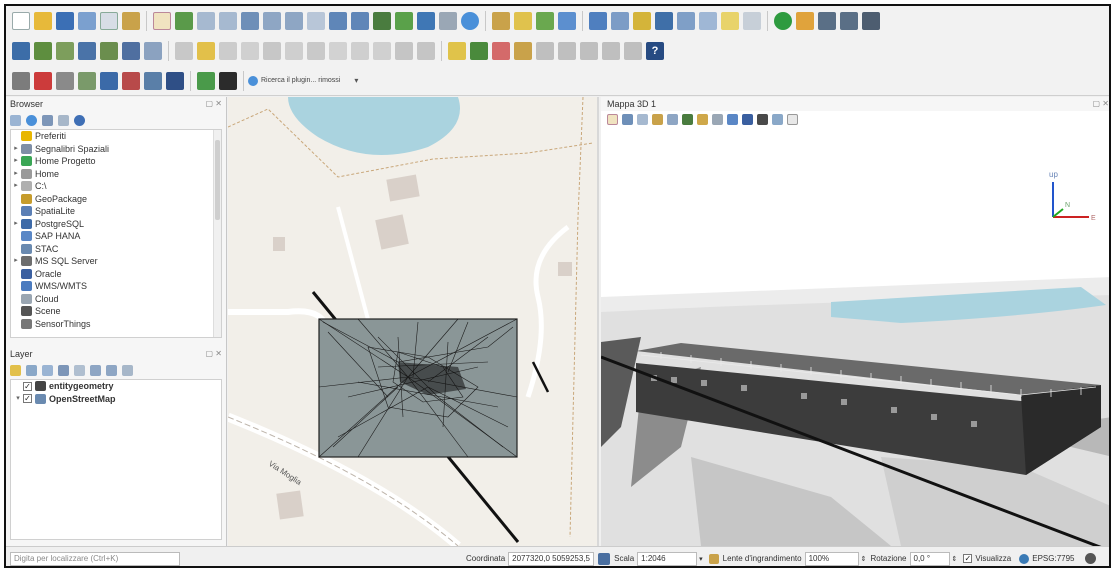 The image size is (1115, 572). What do you see at coordinates (620, 21) in the screenshot?
I see `attribute-table-icon` at bounding box center [620, 21].